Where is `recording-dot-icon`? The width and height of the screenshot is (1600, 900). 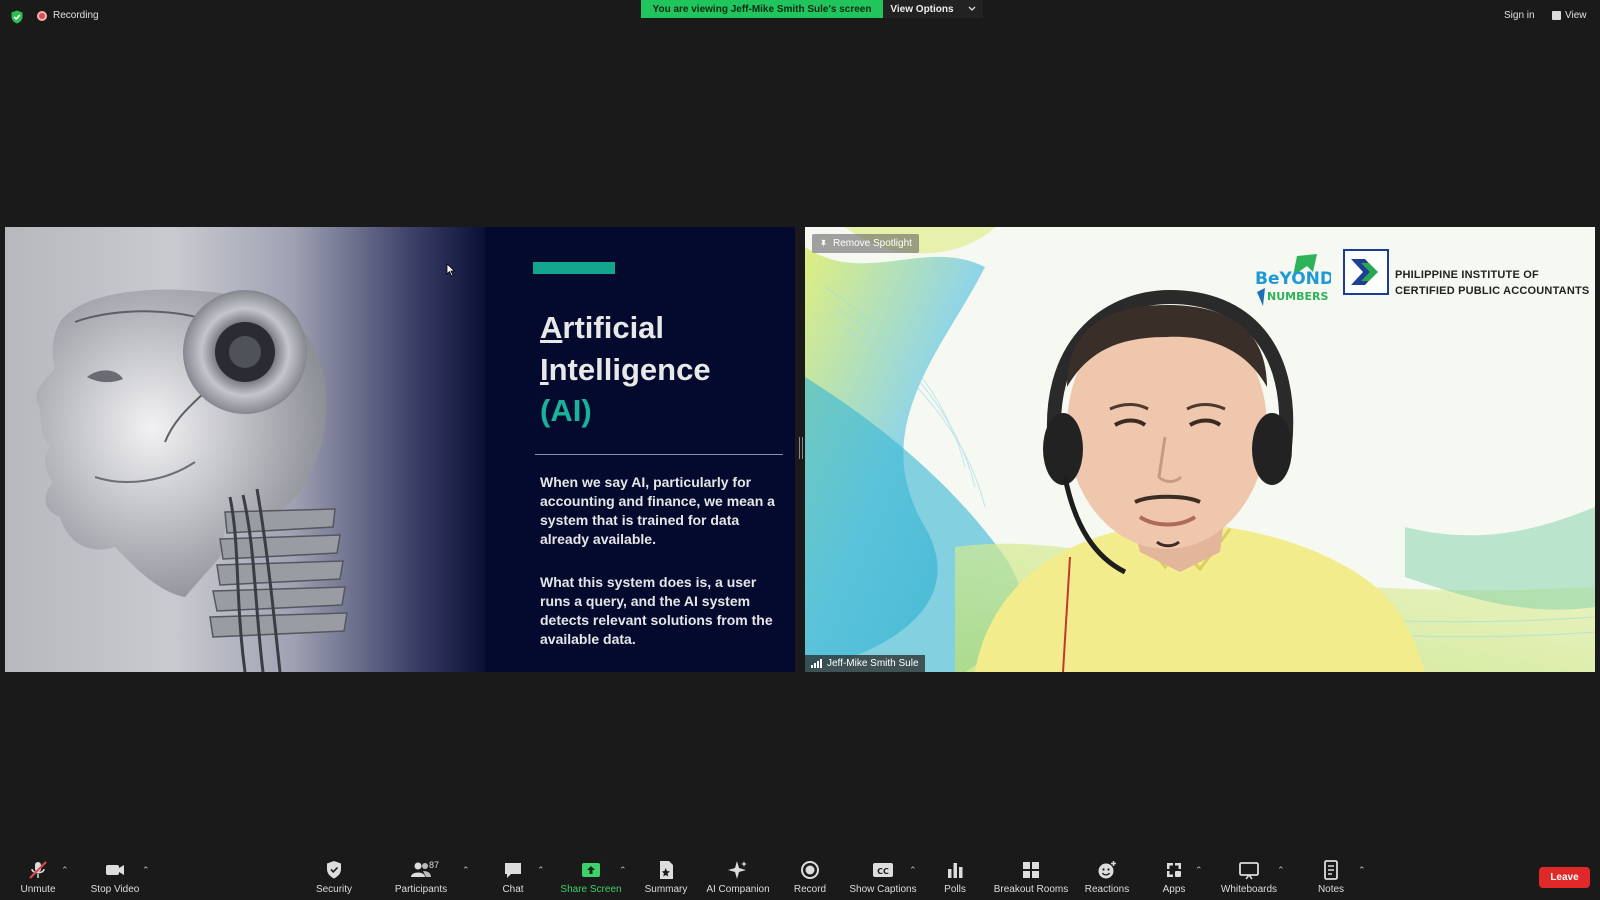 recording-dot-icon is located at coordinates (42, 15).